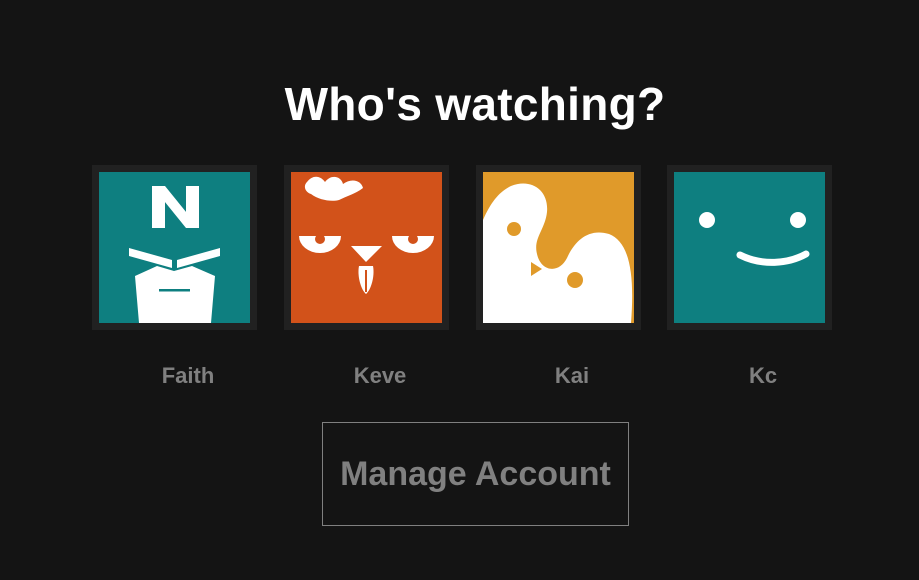  Describe the element at coordinates (475, 474) in the screenshot. I see `manage-account-button: Manage Account` at that location.